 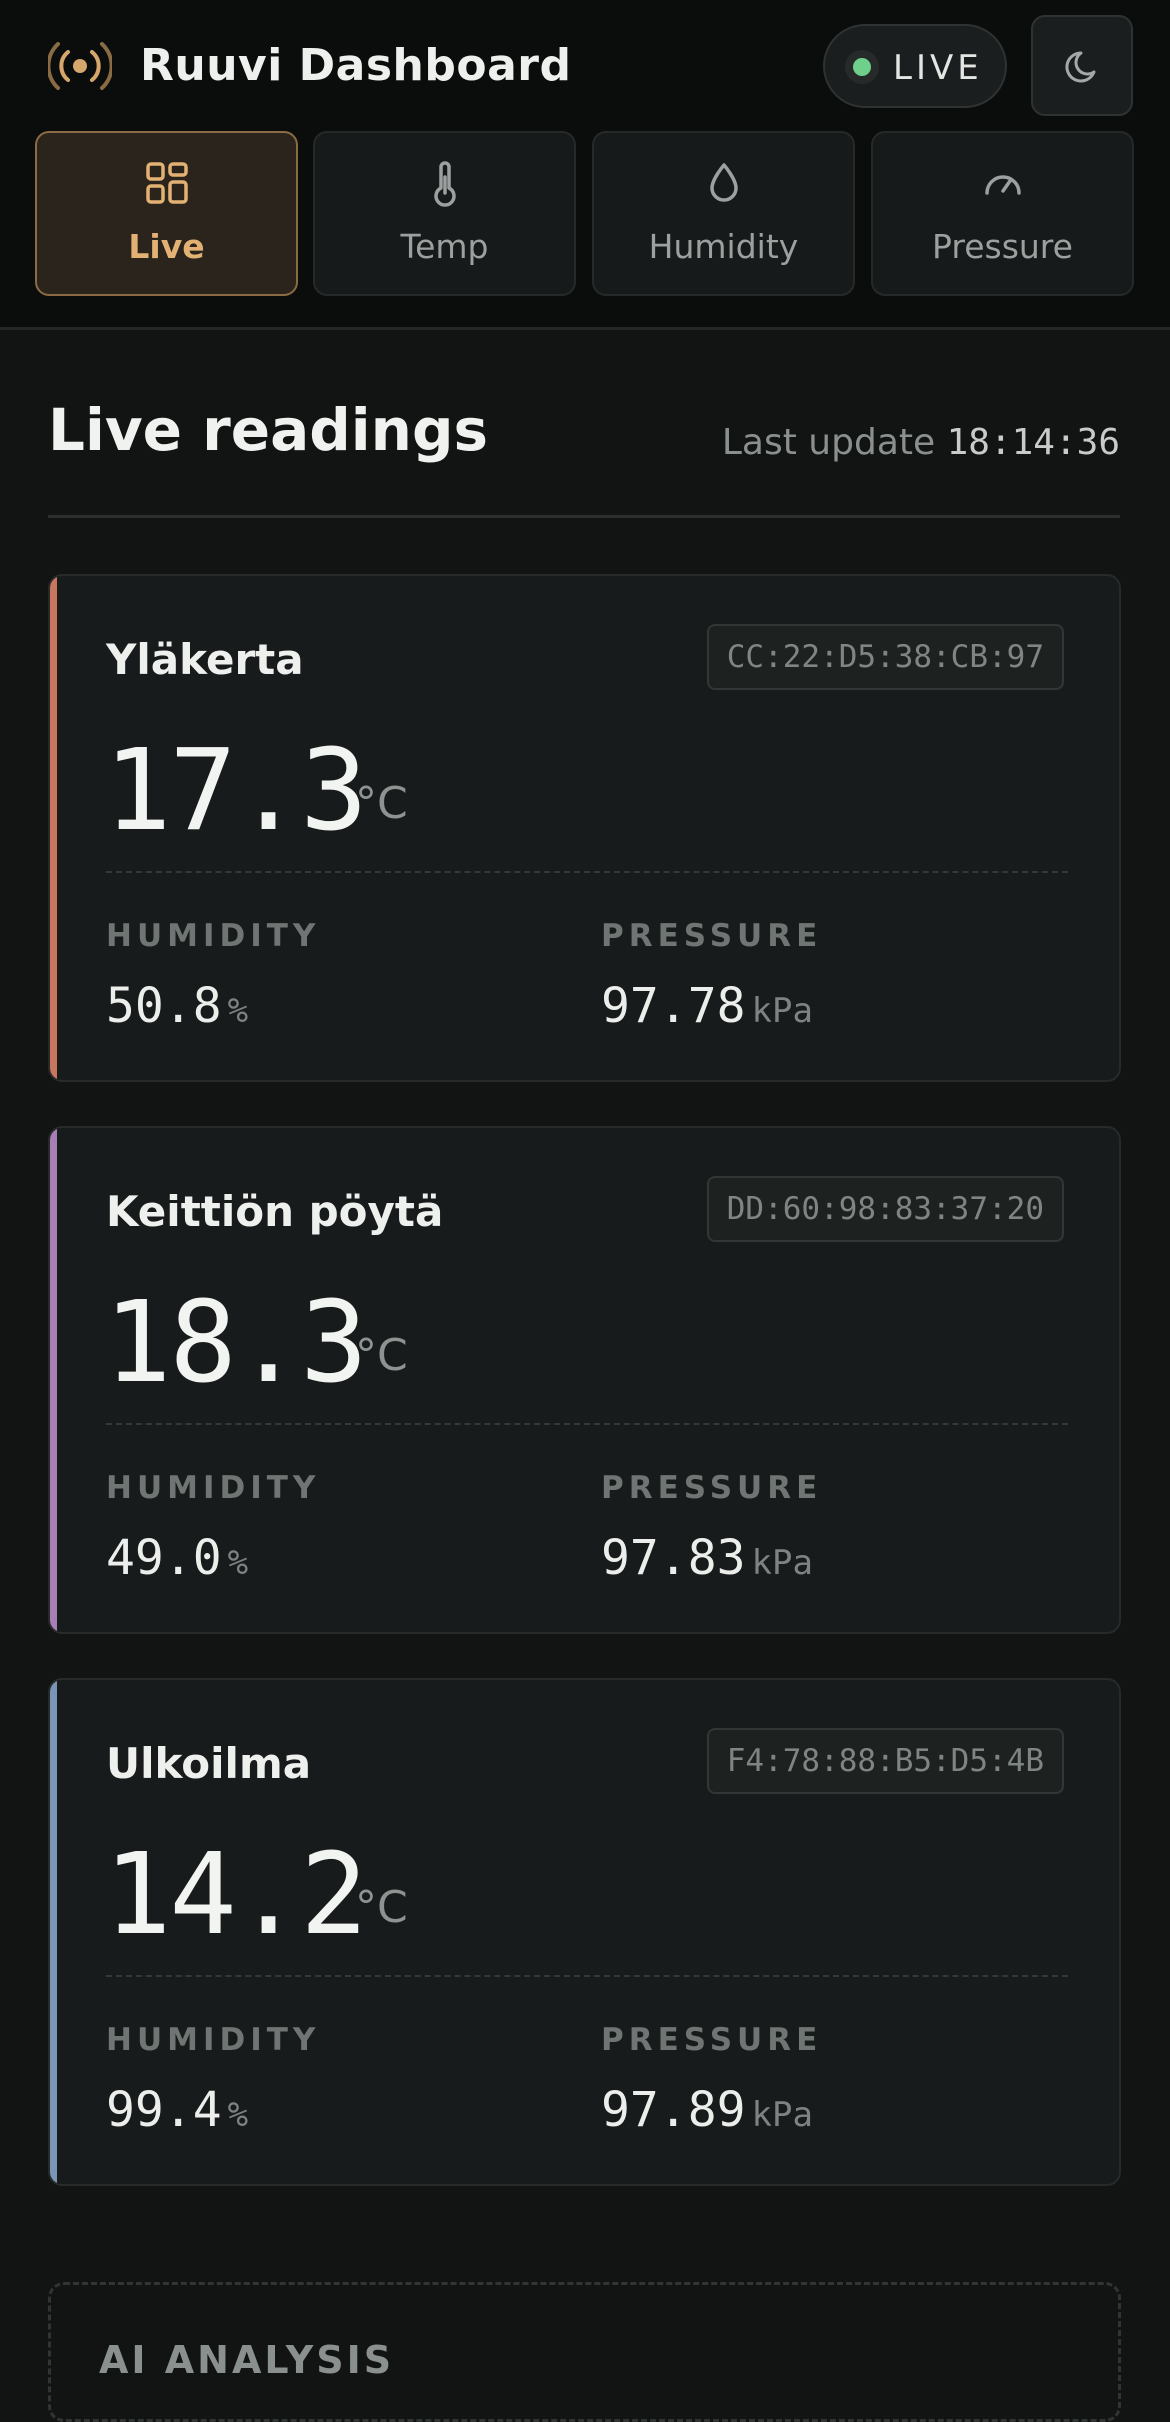 I want to click on last-update: Last update 18:14:36, so click(x=921, y=443).